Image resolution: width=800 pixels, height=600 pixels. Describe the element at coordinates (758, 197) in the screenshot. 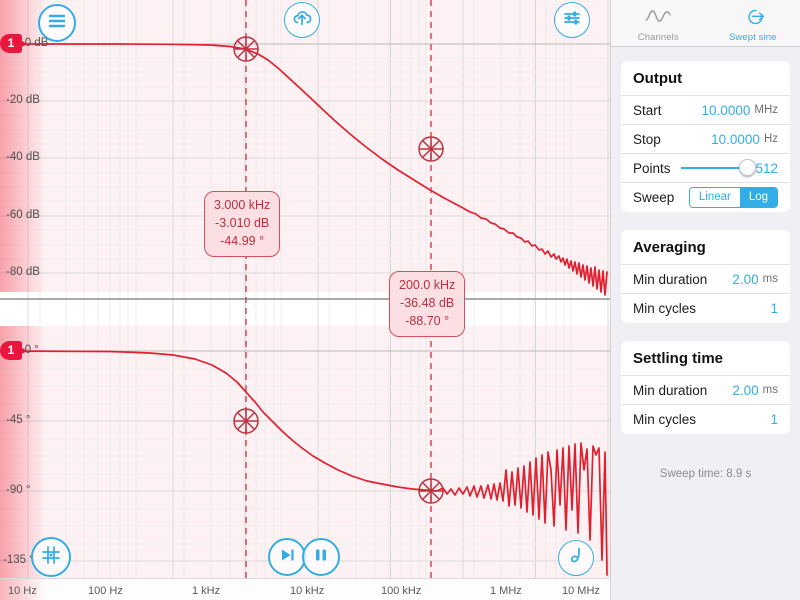

I see `sweep-option-log: Log` at that location.